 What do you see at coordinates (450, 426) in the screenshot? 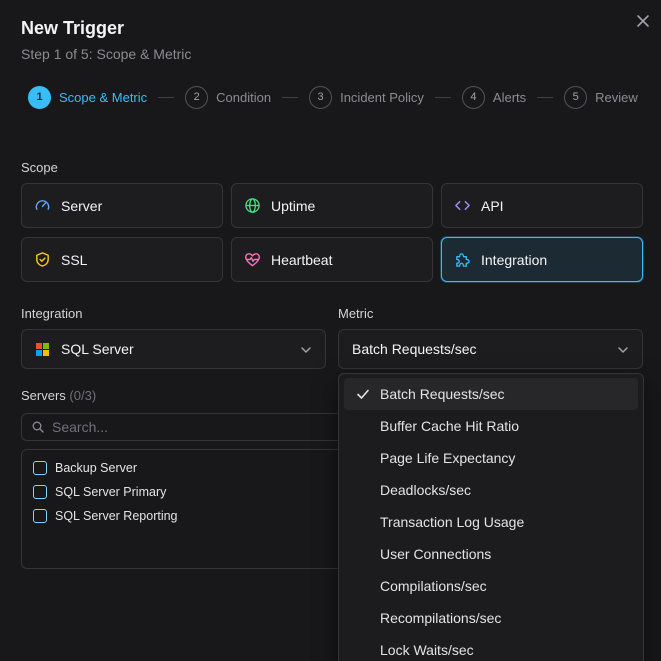
I see `metric-option-label: Buffer Cache Hit Ratio` at bounding box center [450, 426].